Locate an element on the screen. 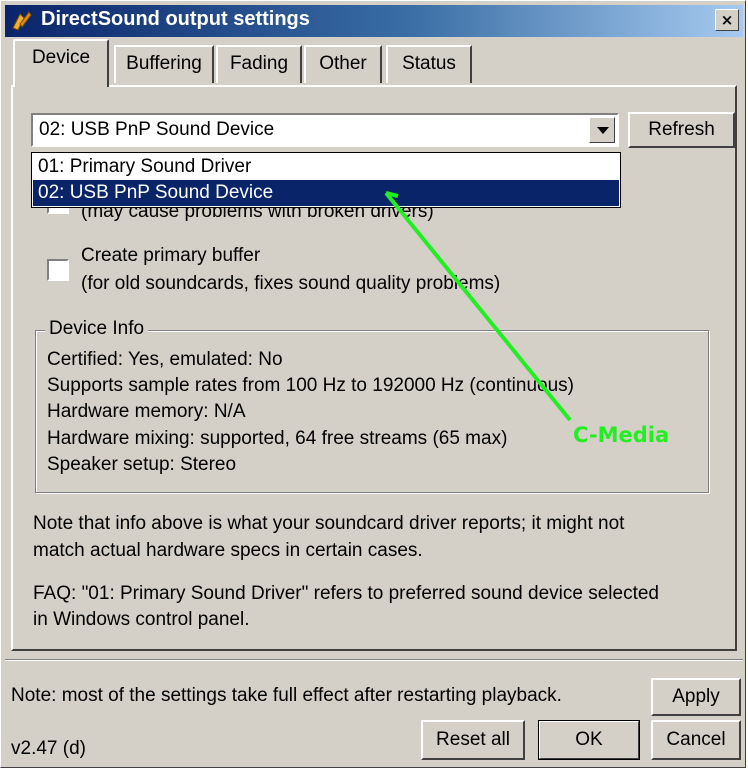 The width and height of the screenshot is (748, 770). dropdown-option-selected: 02: USB PnP Sound Device is located at coordinates (326, 193).